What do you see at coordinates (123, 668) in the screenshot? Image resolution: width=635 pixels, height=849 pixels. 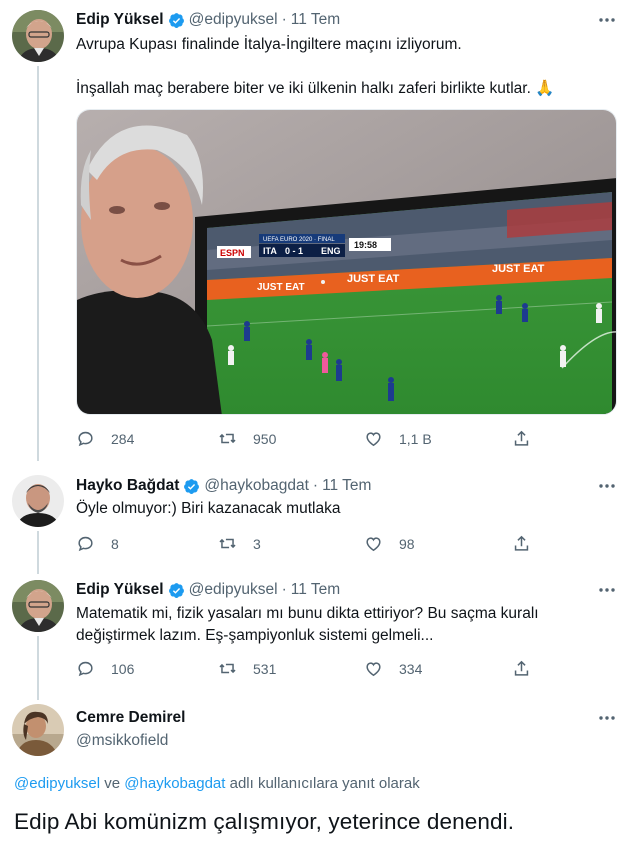 I see `reply-count: 106` at bounding box center [123, 668].